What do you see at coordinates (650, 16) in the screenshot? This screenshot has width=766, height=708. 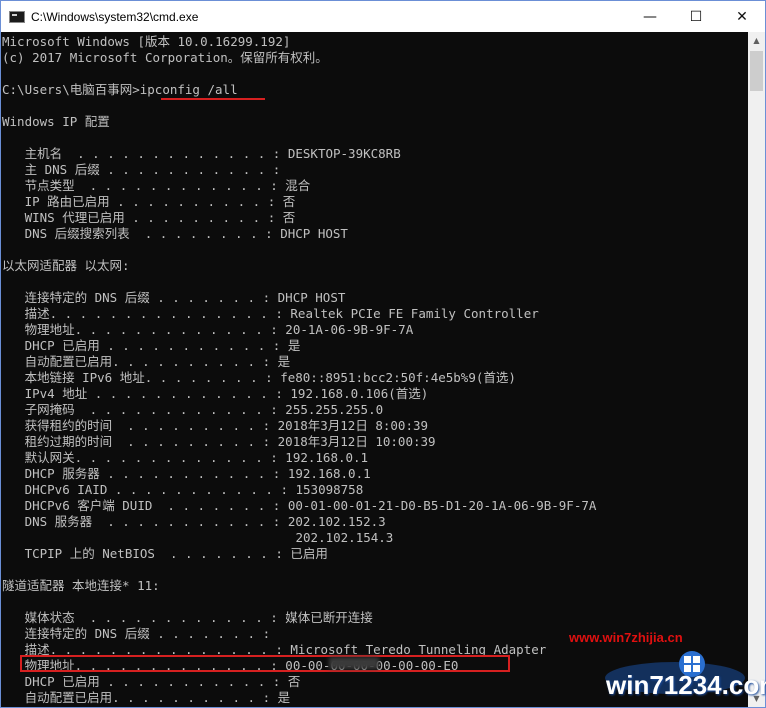 I see `minimize-button: —` at bounding box center [650, 16].